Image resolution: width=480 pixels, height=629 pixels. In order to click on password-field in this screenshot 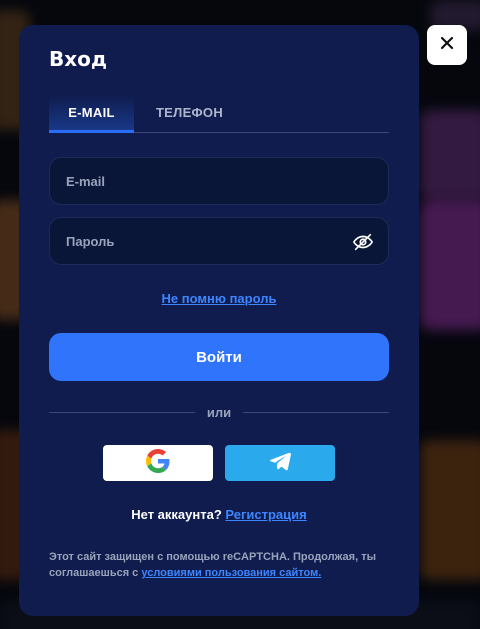, I will do `click(219, 241)`.